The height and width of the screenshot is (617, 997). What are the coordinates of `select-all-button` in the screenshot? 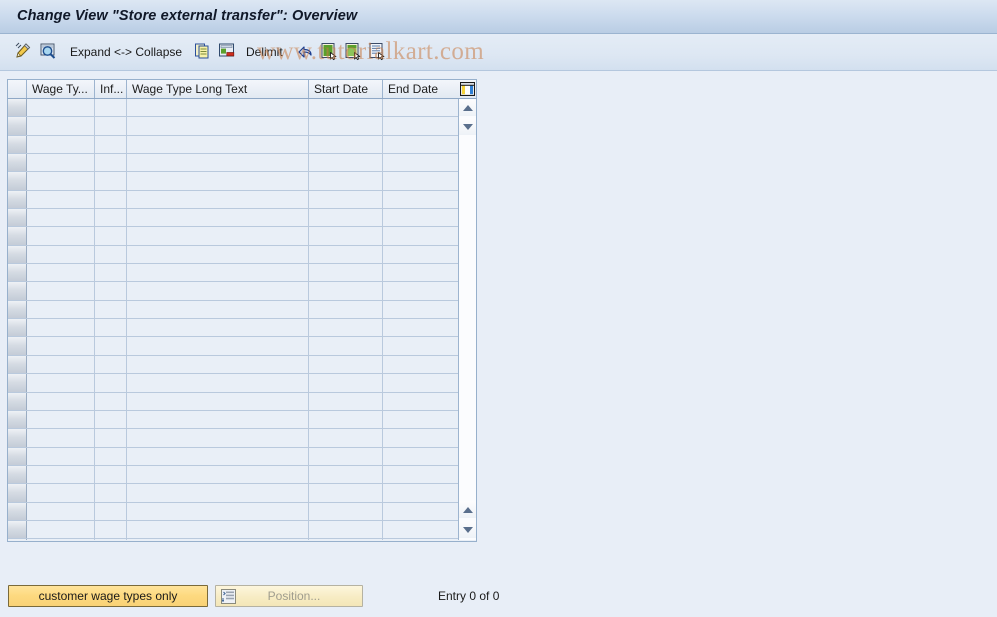 It's located at (330, 52).